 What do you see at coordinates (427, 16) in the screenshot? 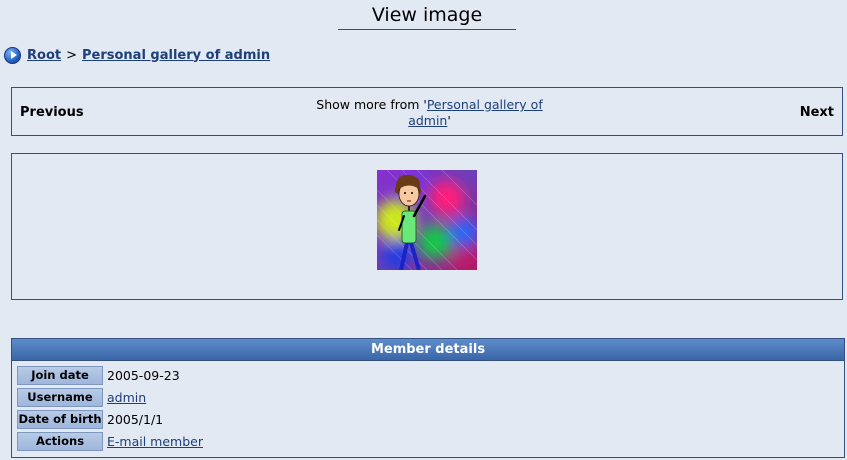
I see `page-title: View image` at bounding box center [427, 16].